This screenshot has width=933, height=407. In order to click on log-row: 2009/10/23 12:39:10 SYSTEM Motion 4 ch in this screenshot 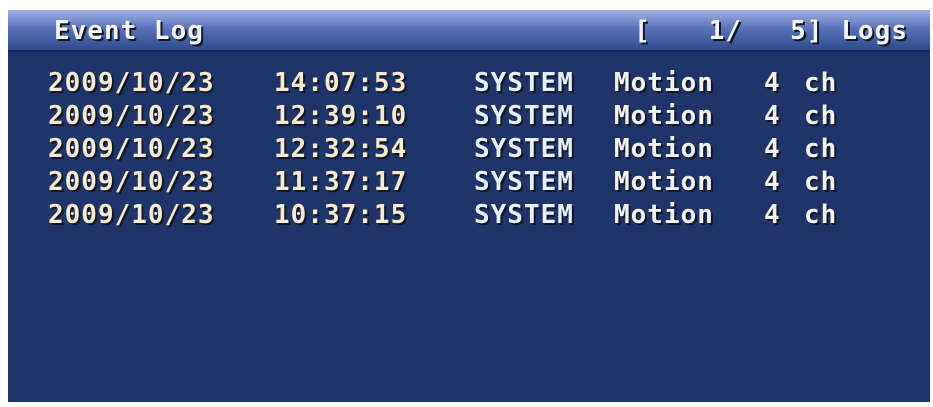, I will do `click(478, 116)`.